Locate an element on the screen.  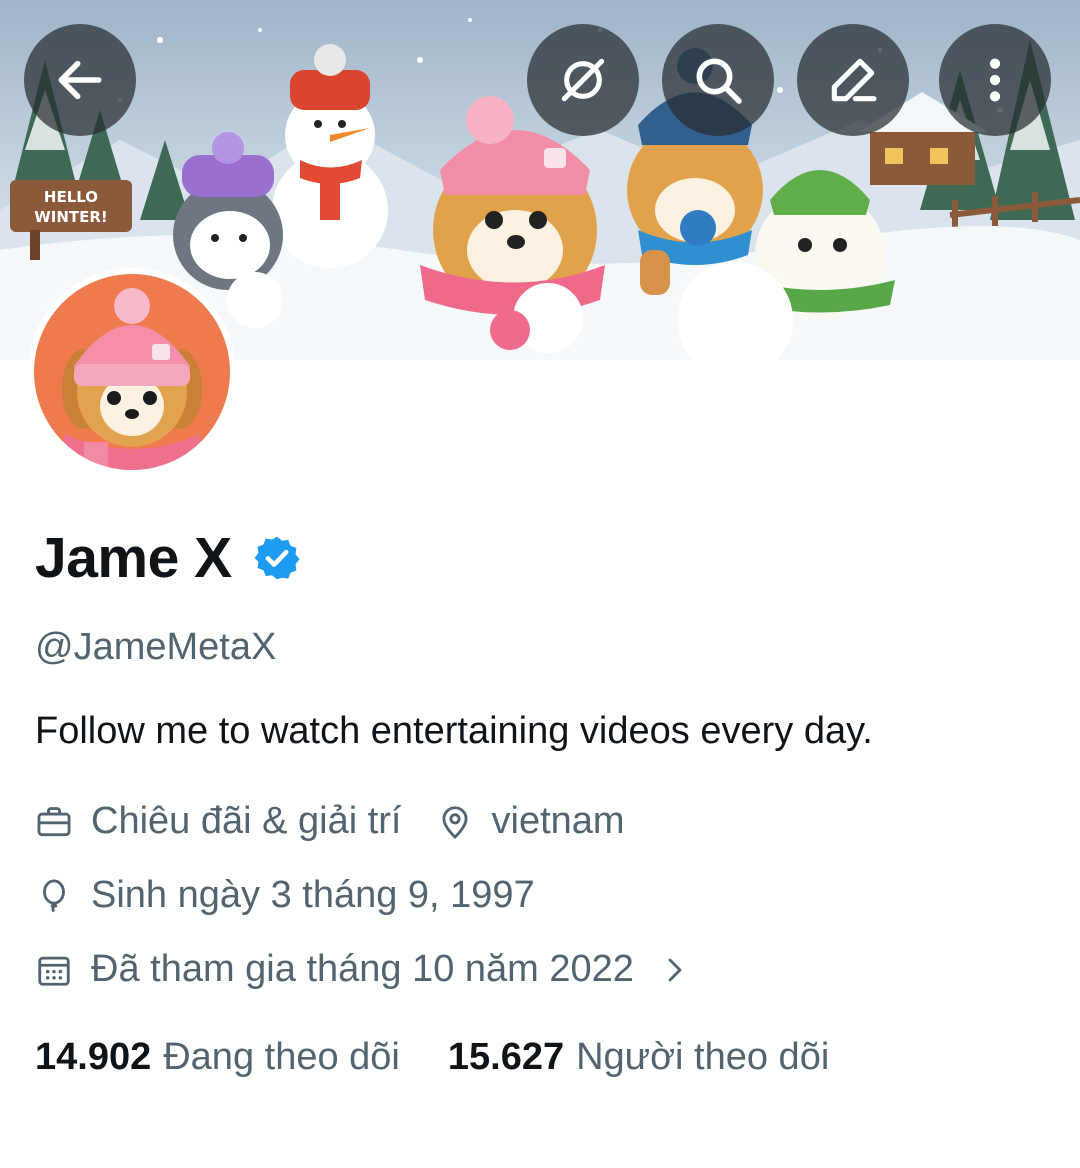
followers-label: Người theo dõi is located at coordinates (703, 1057).